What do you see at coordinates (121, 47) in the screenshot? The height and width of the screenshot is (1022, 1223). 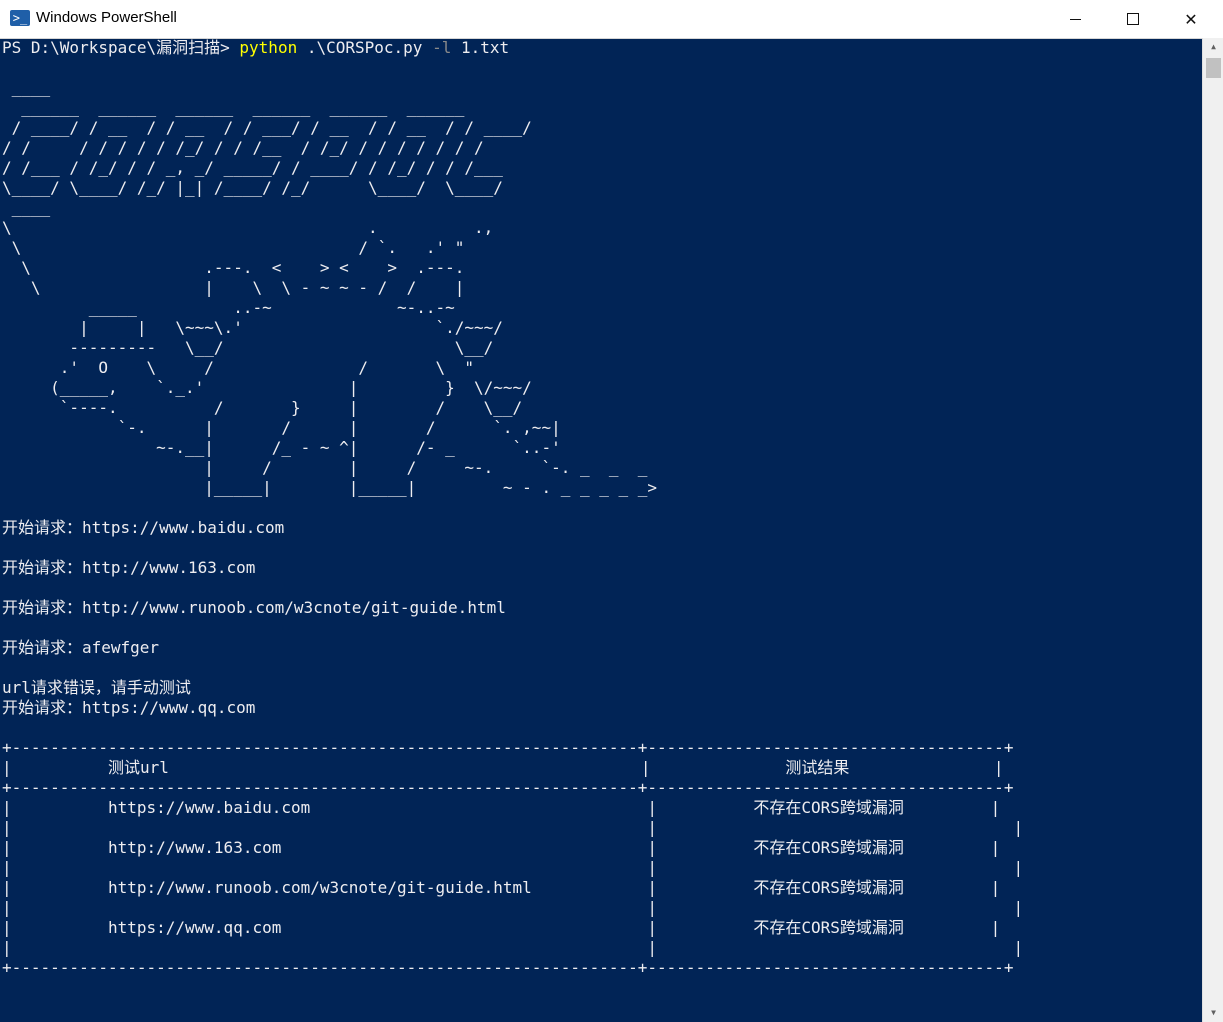 I see `prompt-path: PS D:\Workspace\漏洞扫描>` at bounding box center [121, 47].